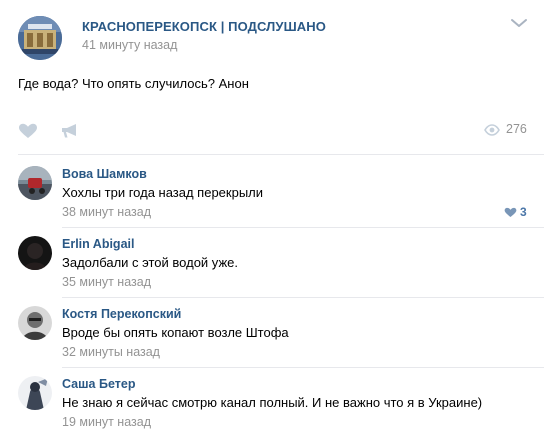 The height and width of the screenshot is (441, 544). I want to click on comment-author: Саша Бетер, so click(98, 384).